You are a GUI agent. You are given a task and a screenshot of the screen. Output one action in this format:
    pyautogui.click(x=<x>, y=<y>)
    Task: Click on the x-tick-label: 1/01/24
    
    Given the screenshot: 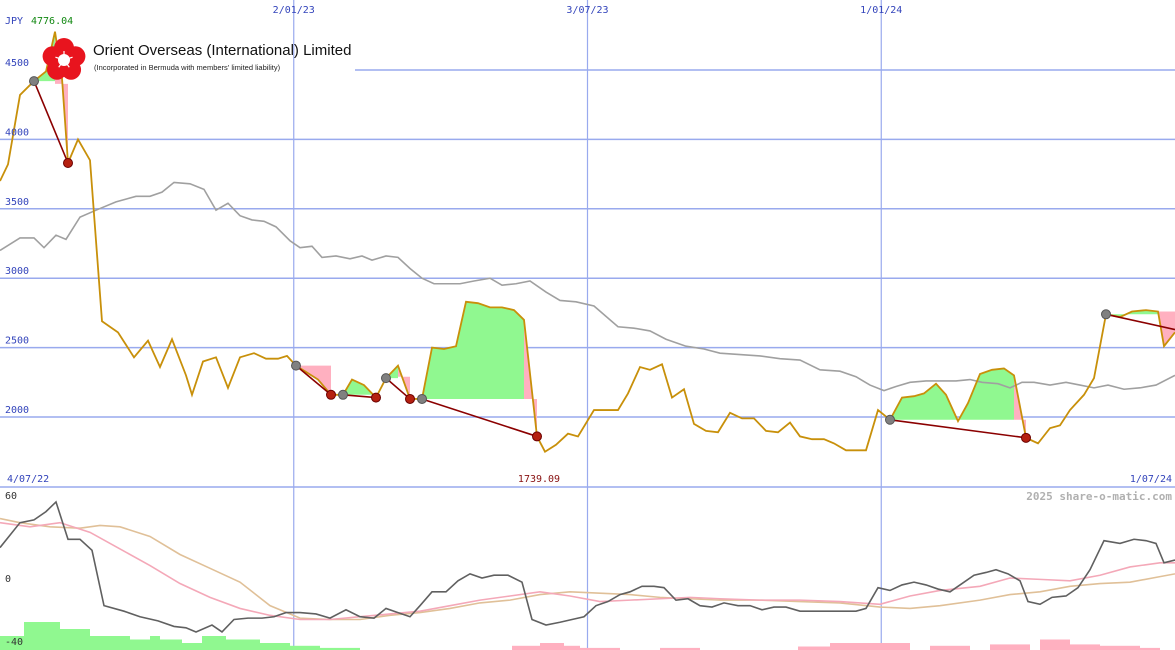 What is the action you would take?
    pyautogui.click(x=881, y=10)
    